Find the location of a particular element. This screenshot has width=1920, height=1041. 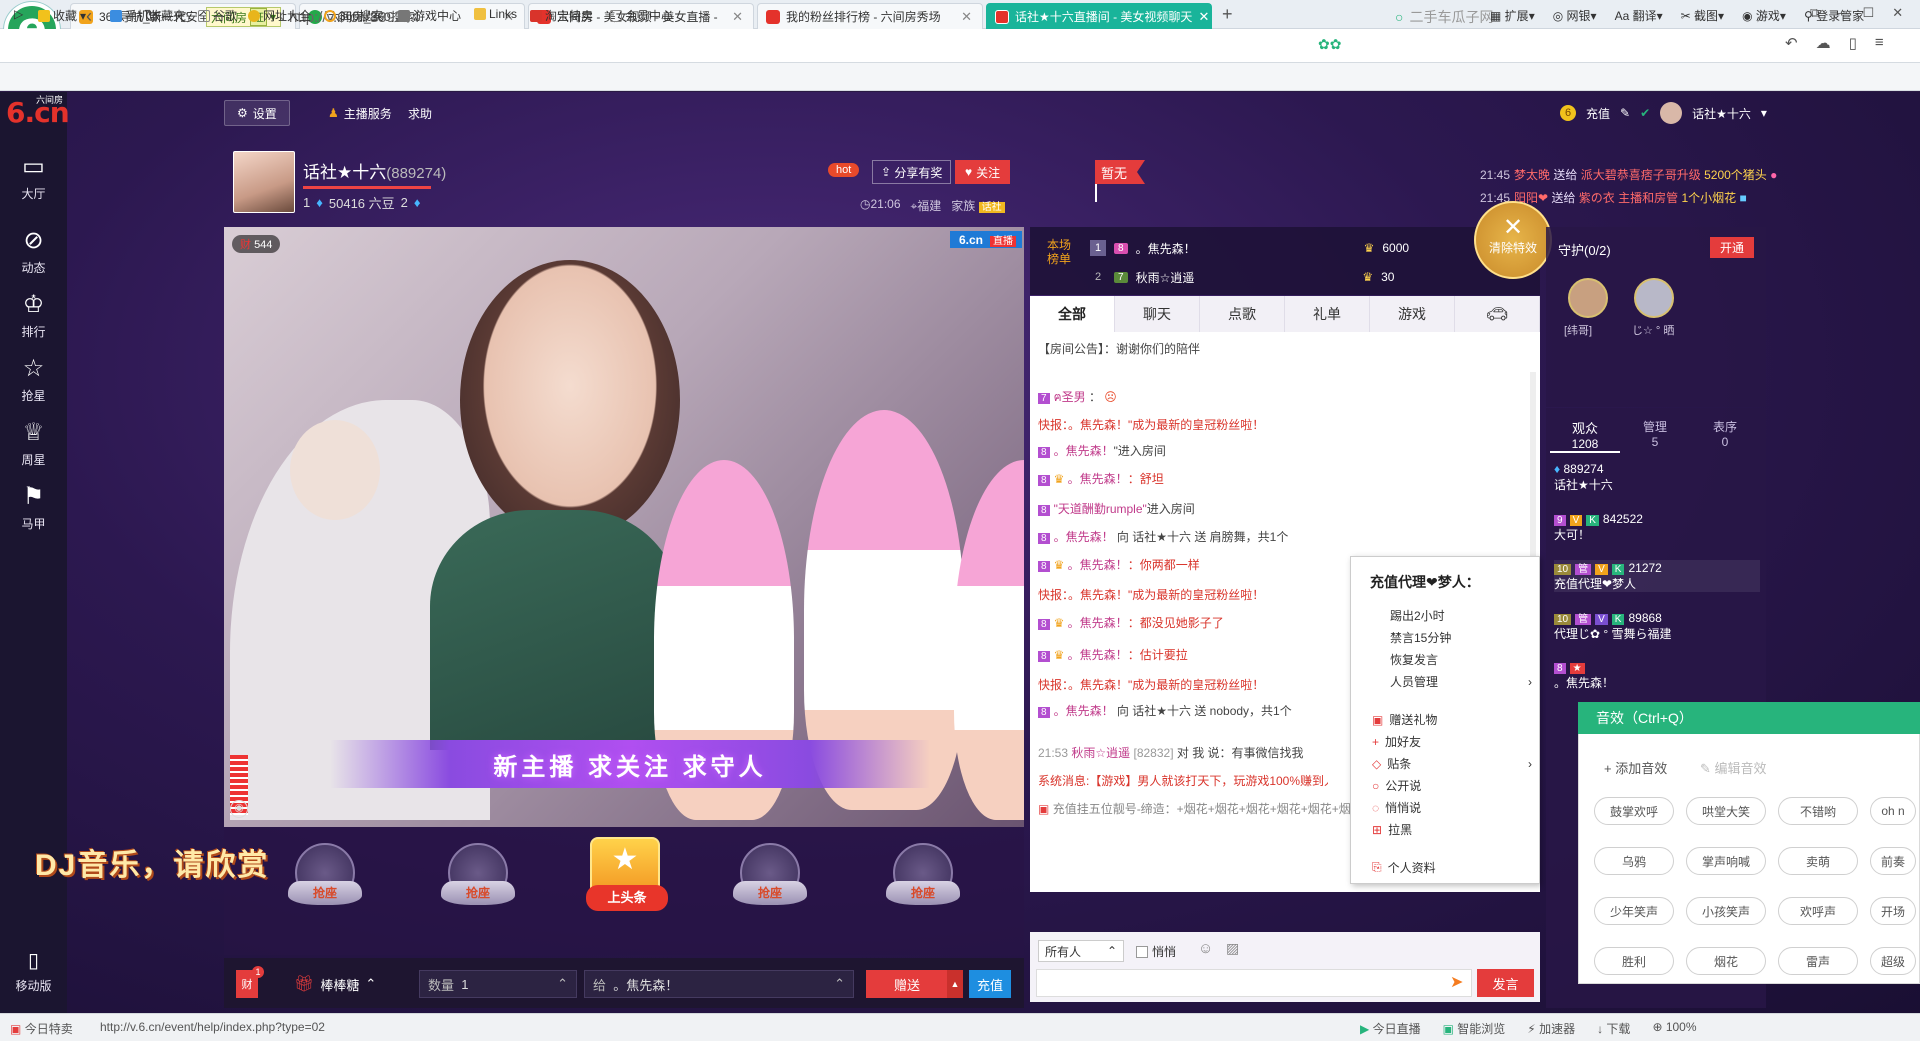

tab-all: 全部 is located at coordinates (1072, 314).